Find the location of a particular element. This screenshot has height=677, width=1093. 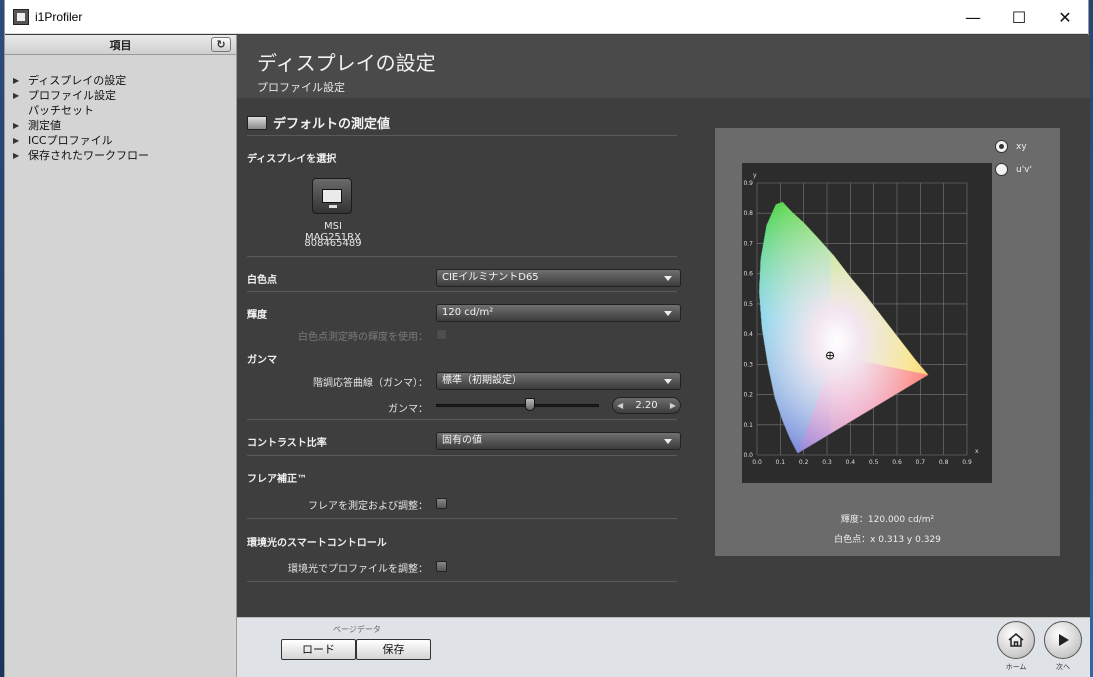

window-controls: — ☐ ✕ is located at coordinates (1019, 17).